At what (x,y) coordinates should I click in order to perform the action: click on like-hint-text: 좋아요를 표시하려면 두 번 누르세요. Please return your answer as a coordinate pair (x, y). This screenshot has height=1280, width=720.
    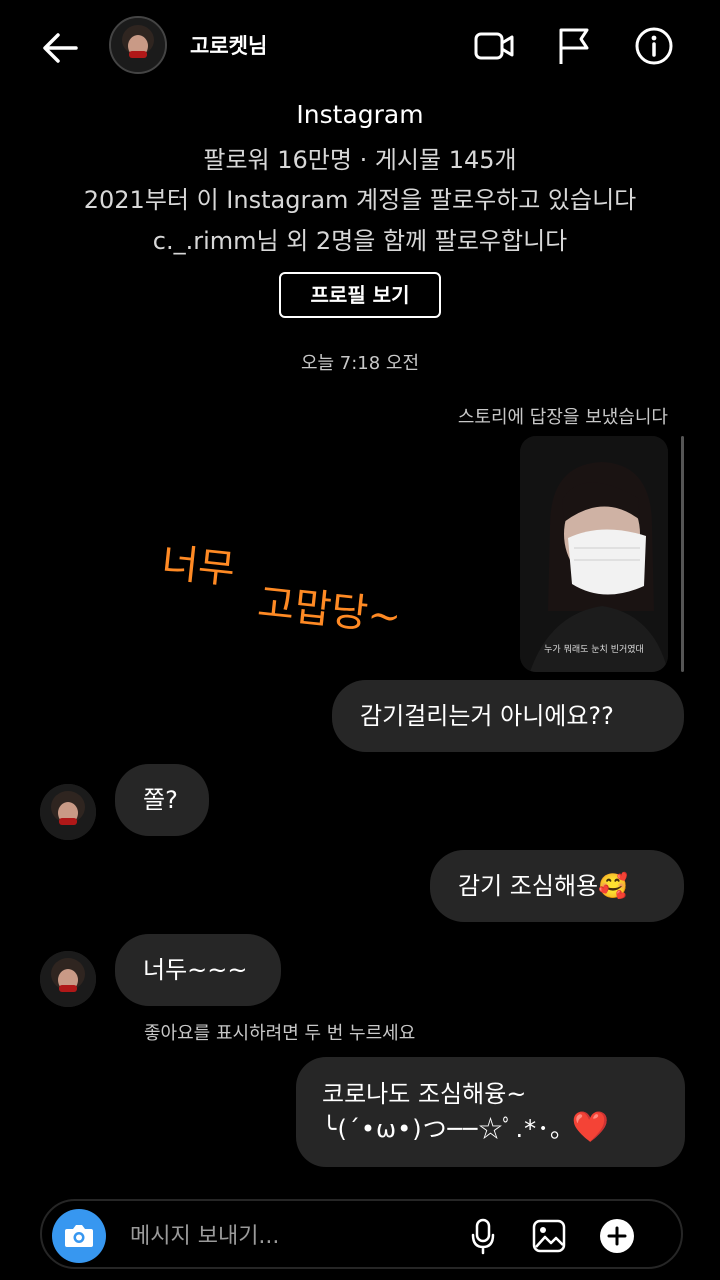
    Looking at the image, I should click on (280, 1033).